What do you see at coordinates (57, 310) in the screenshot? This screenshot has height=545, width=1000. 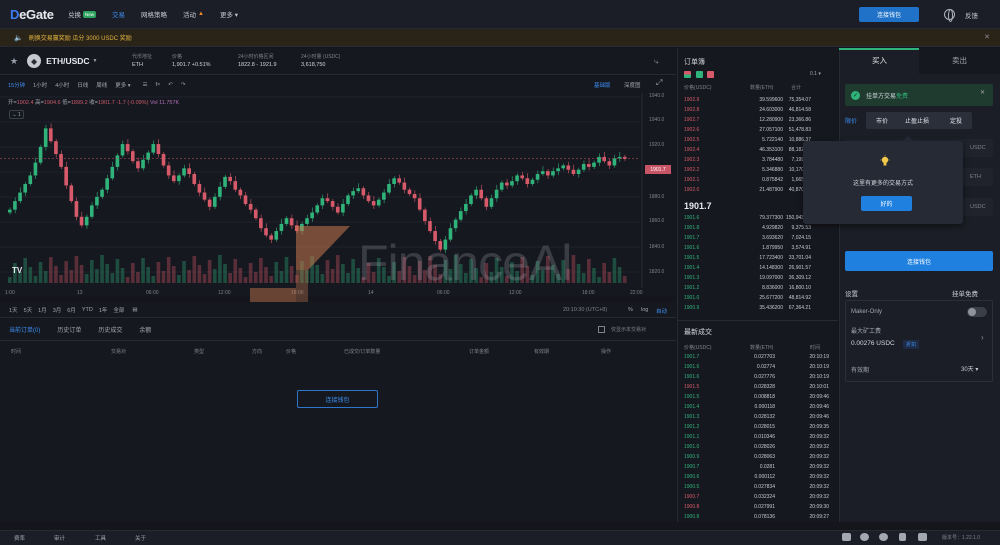 I see `range-3m: 3月` at bounding box center [57, 310].